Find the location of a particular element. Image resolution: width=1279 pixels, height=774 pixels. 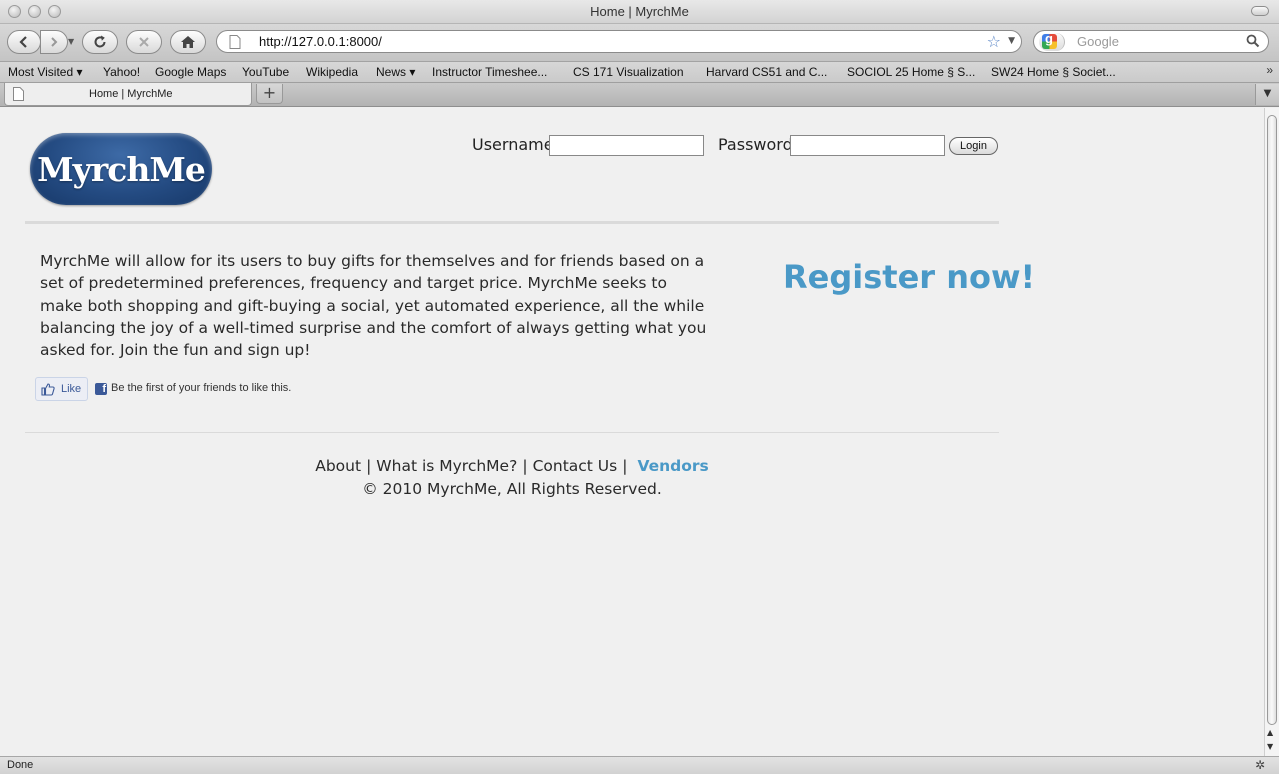

facebook-icon: f is located at coordinates (101, 389).